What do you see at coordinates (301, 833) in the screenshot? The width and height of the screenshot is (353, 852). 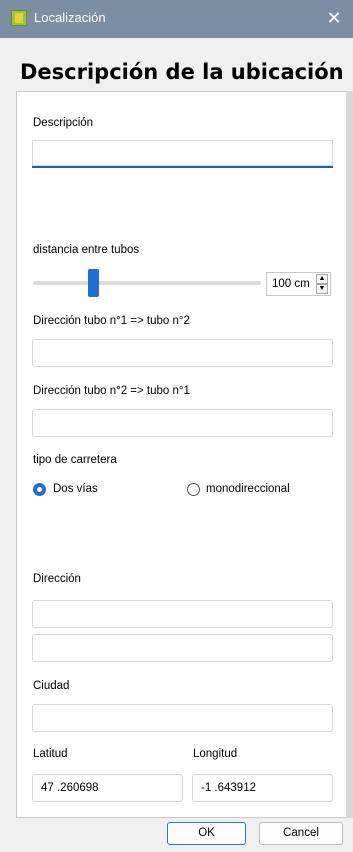 I see `cancel-button: Cancel` at bounding box center [301, 833].